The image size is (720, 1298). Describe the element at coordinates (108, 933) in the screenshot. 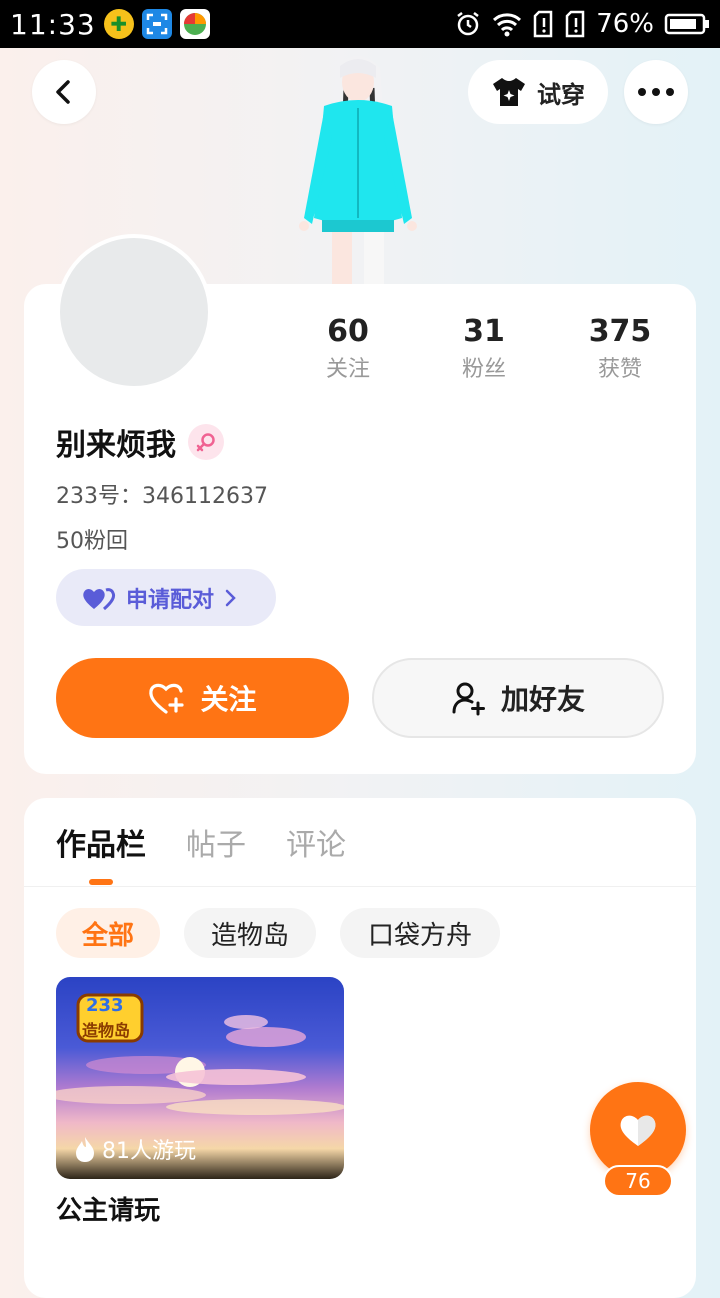

I see `filter-all: 全部` at that location.